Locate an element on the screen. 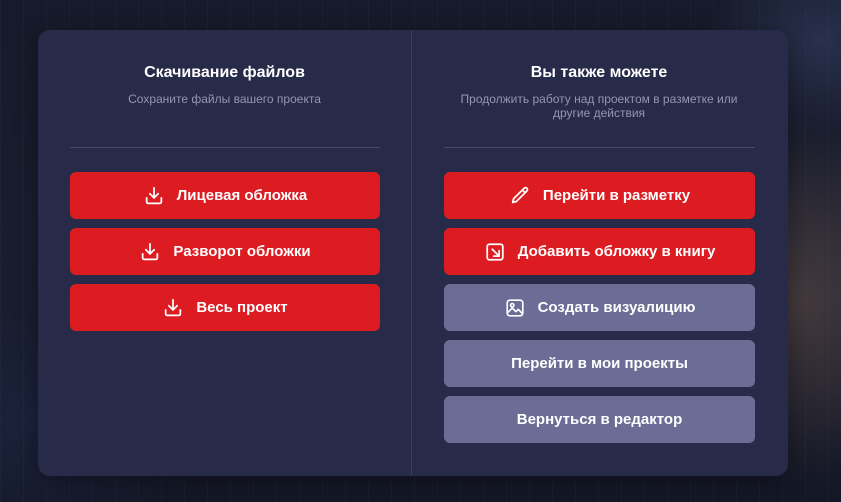  add-cover-to-book-button: Добавить обложку в книгу is located at coordinates (599, 251).